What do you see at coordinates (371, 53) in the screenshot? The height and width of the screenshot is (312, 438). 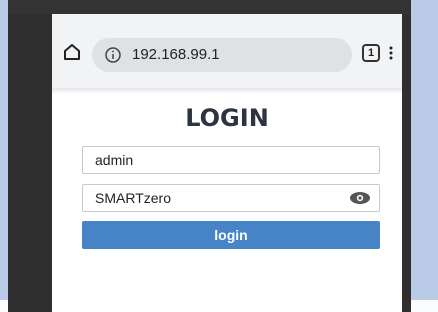 I see `tabs-icon: 1` at bounding box center [371, 53].